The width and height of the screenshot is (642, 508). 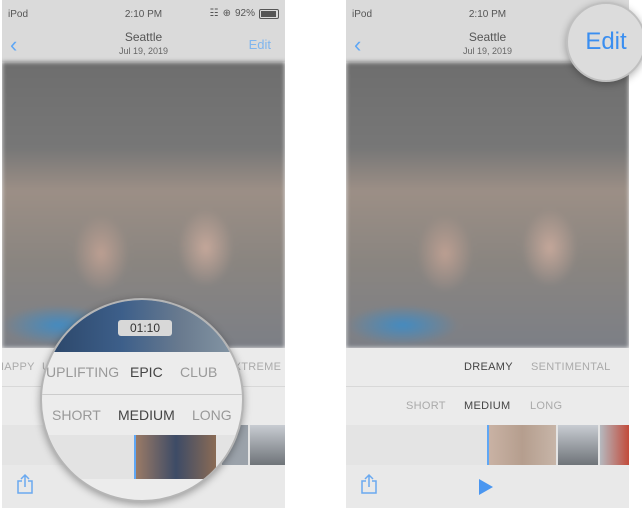 What do you see at coordinates (145, 328) in the screenshot?
I see `duration-label: 01:10` at bounding box center [145, 328].